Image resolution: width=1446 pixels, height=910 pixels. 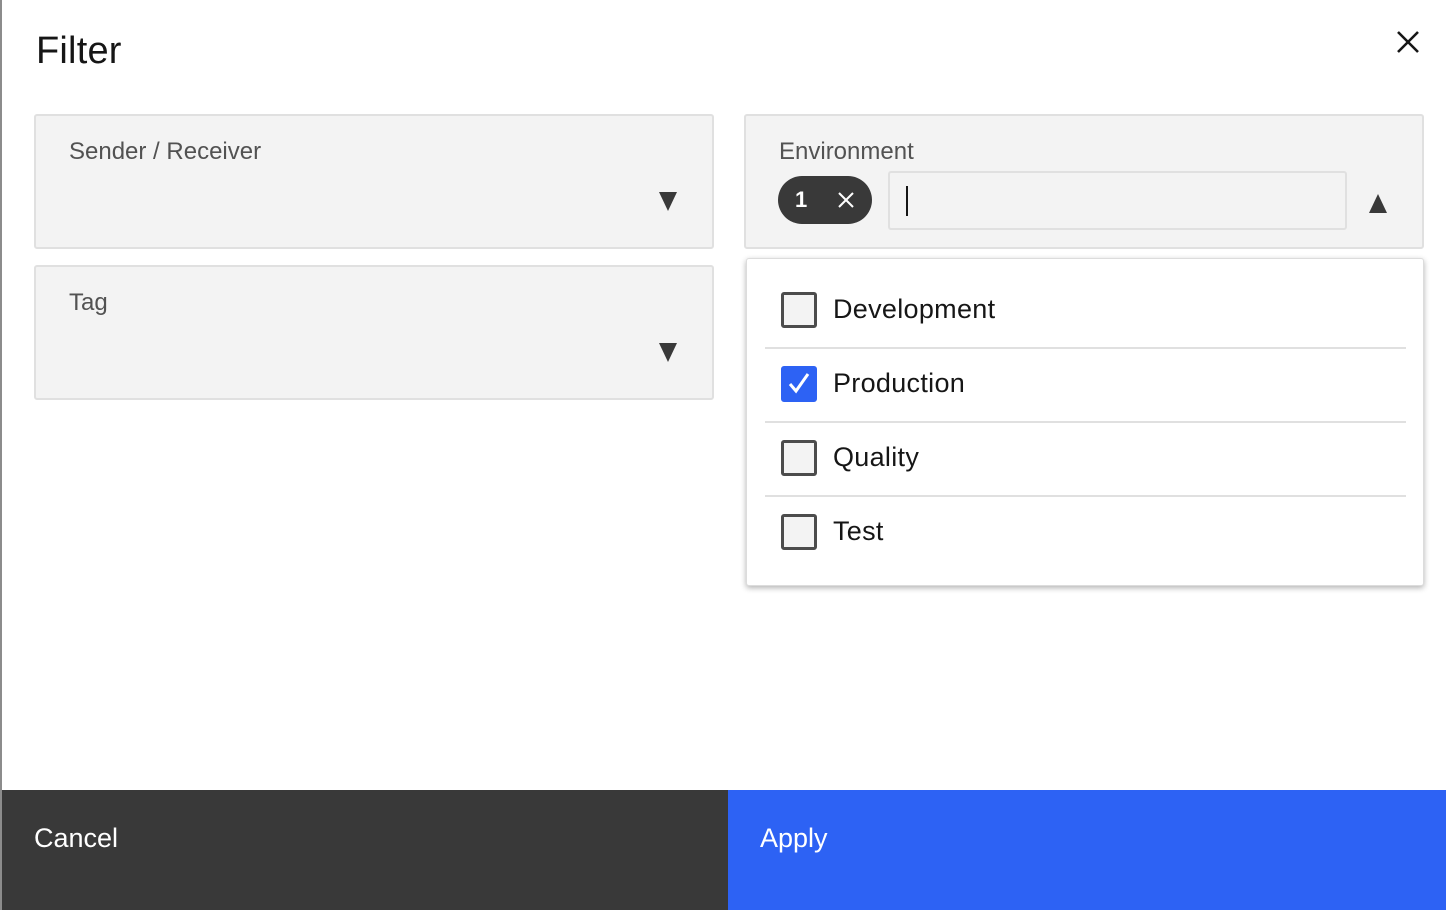 What do you see at coordinates (907, 201) in the screenshot?
I see `text-cursor` at bounding box center [907, 201].